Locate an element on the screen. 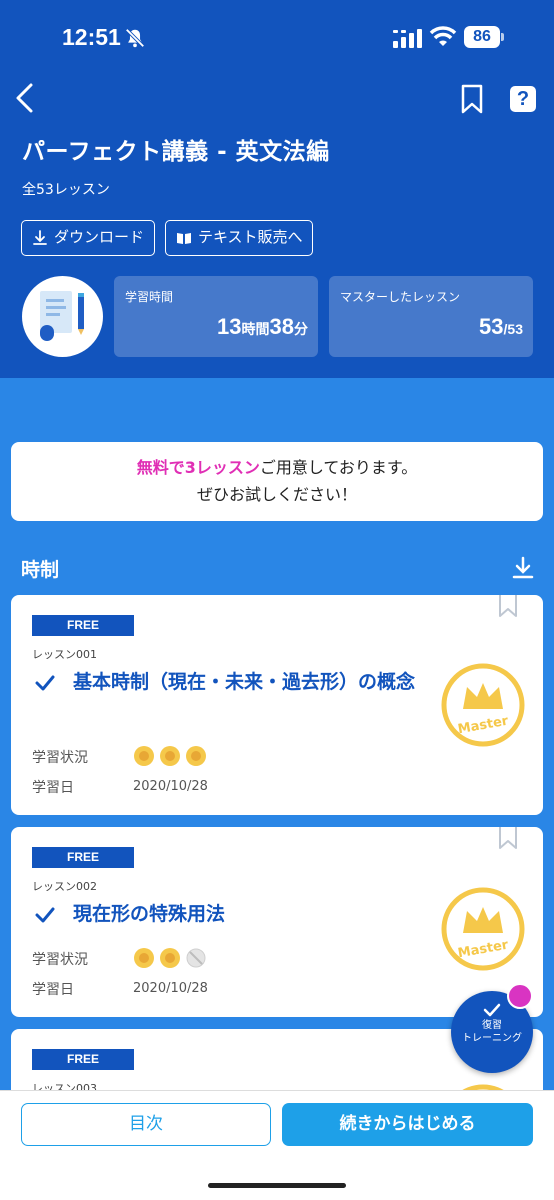 This screenshot has width=554, height=1200. download-icon is located at coordinates (40, 237).